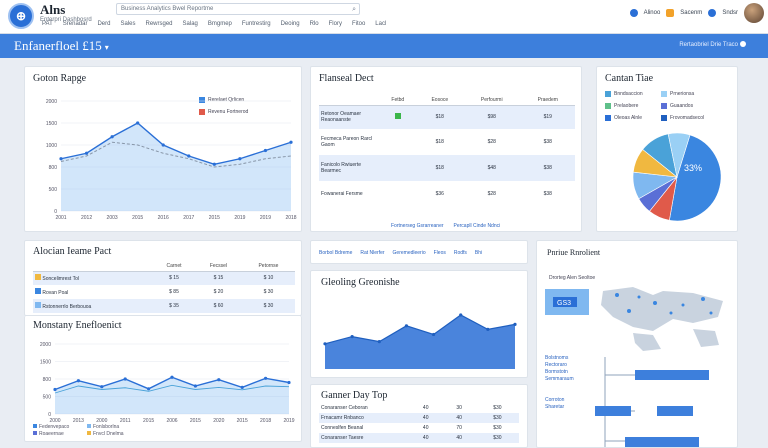  Describe the element at coordinates (93, 306) in the screenshot. I see `table-cell-label: Rstonnerrlo Berbouoa` at that location.